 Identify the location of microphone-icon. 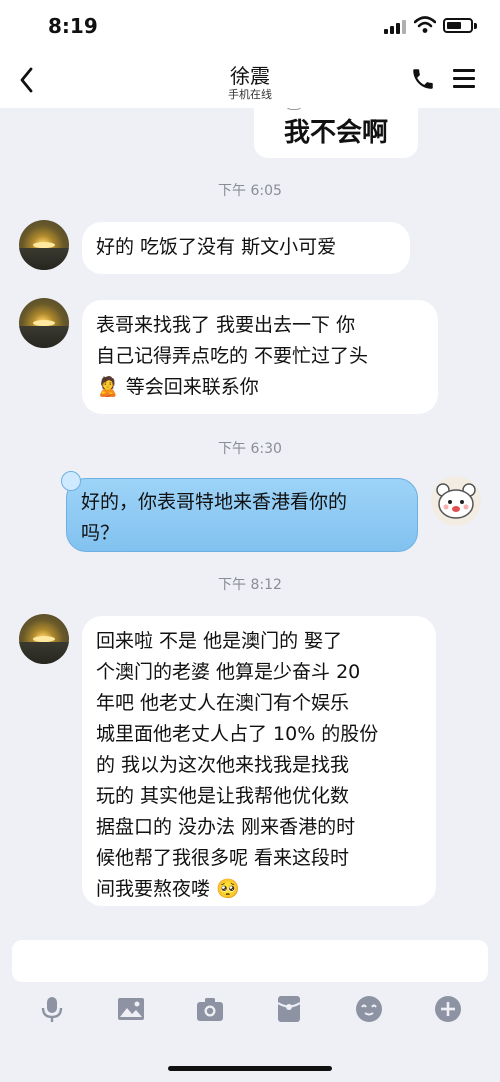
(52, 1009).